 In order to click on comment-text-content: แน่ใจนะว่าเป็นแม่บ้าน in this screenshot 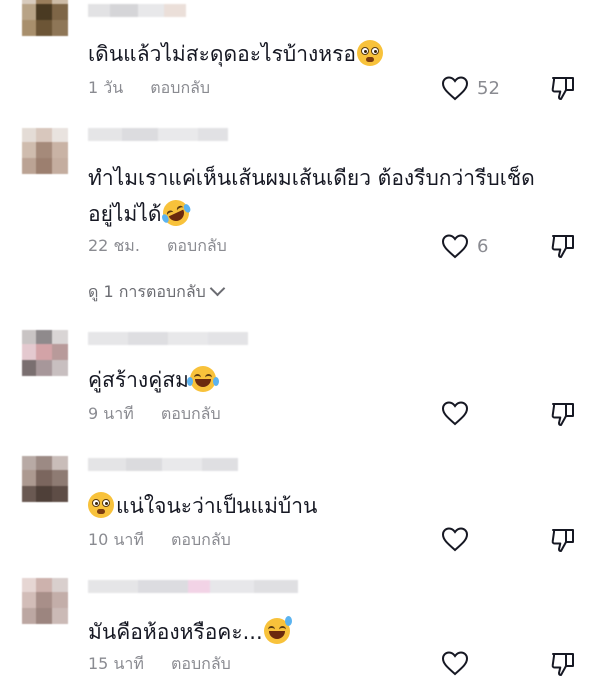, I will do `click(217, 506)`.